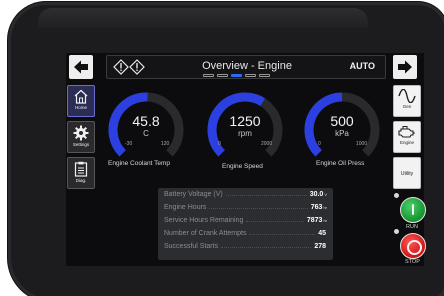 The width and height of the screenshot is (444, 296). Describe the element at coordinates (396, 231) in the screenshot. I see `stop-status-led` at that location.